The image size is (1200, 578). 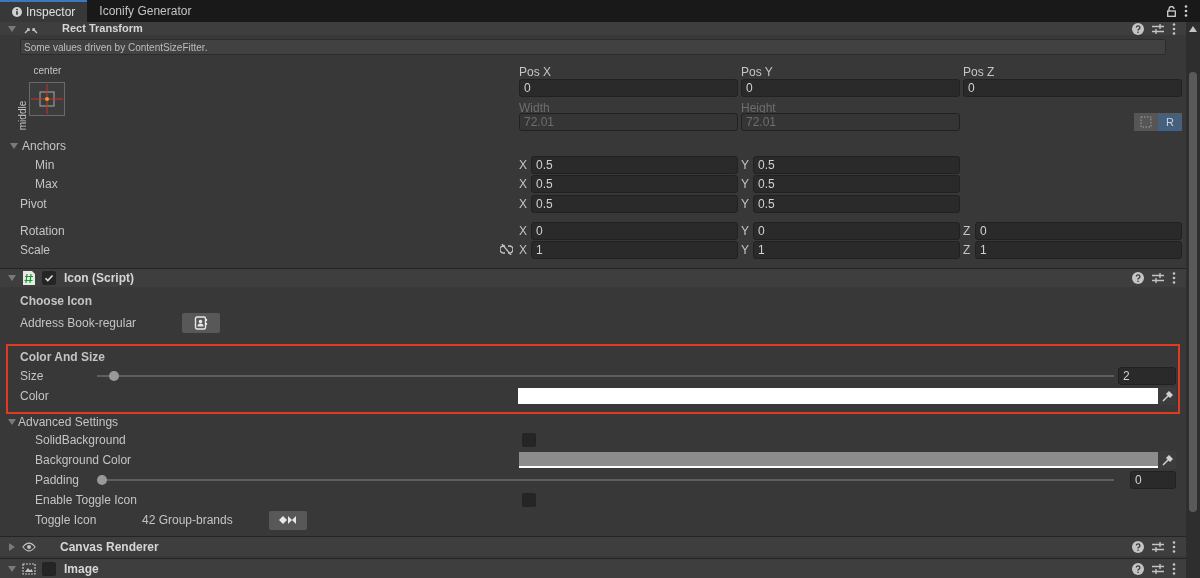 What do you see at coordinates (605, 376) in the screenshot?
I see `size-slider` at bounding box center [605, 376].